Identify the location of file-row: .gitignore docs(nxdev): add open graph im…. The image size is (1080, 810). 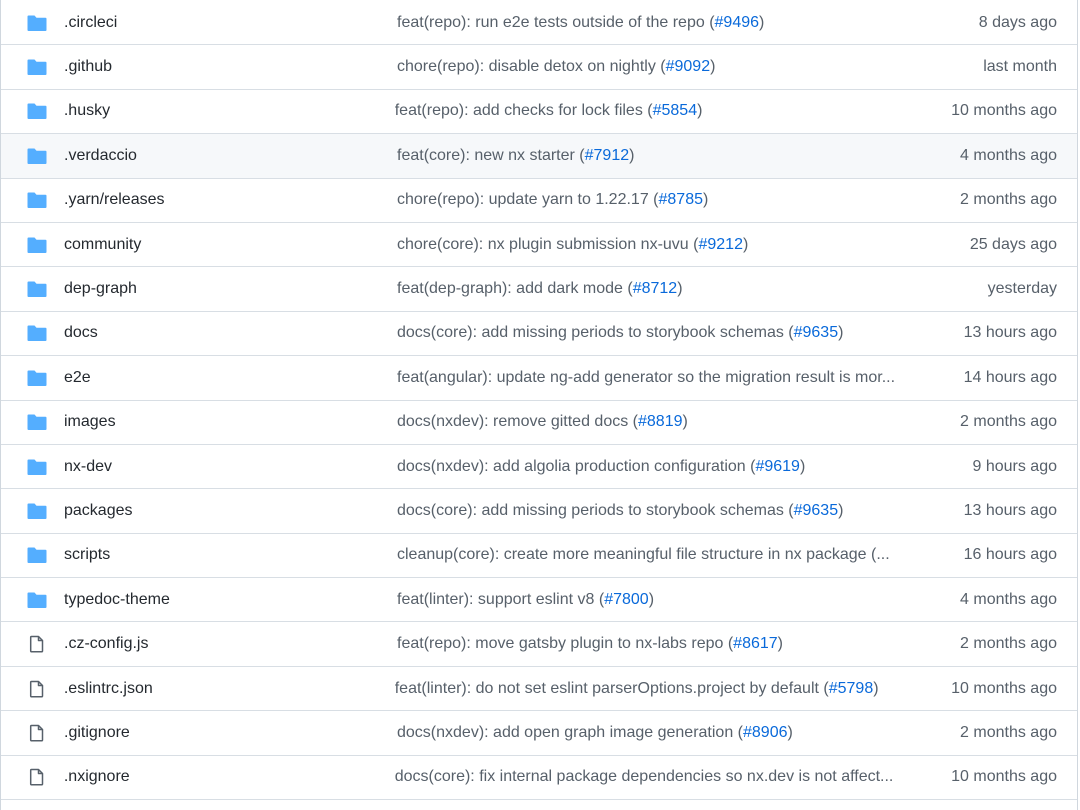
(539, 733).